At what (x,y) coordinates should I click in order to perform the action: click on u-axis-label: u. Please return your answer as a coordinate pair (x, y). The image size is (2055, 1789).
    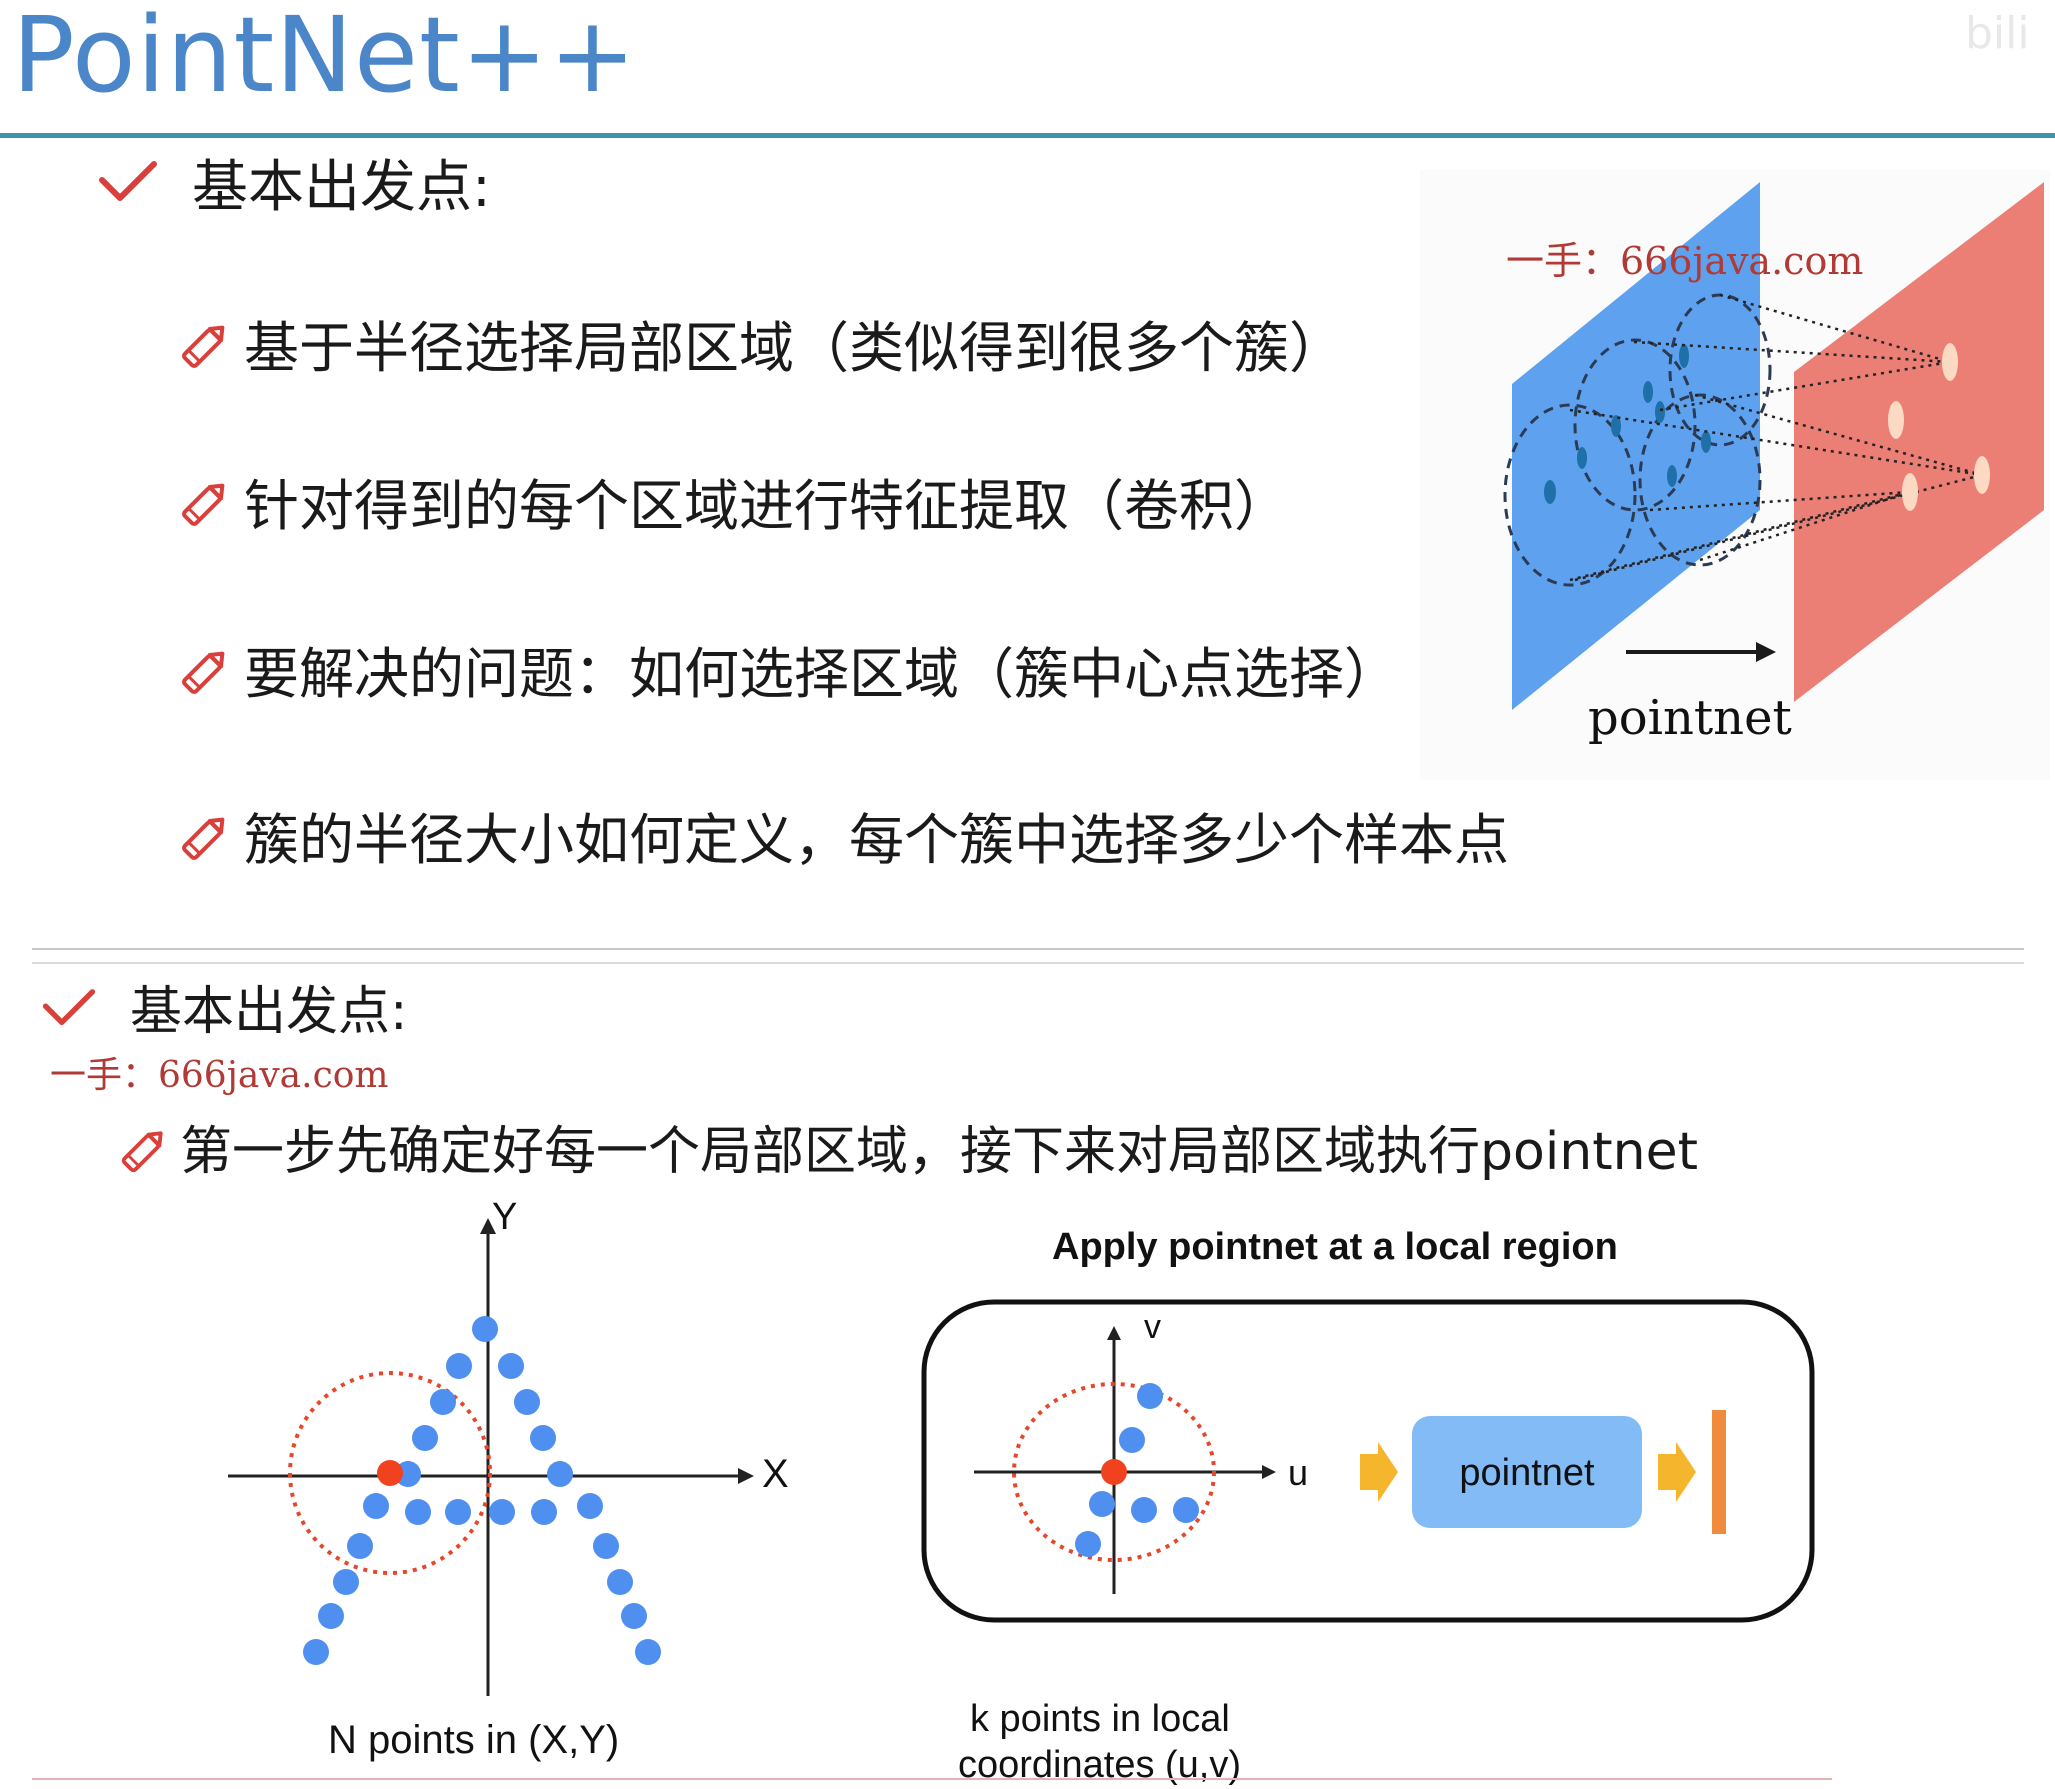
    Looking at the image, I should click on (1298, 1472).